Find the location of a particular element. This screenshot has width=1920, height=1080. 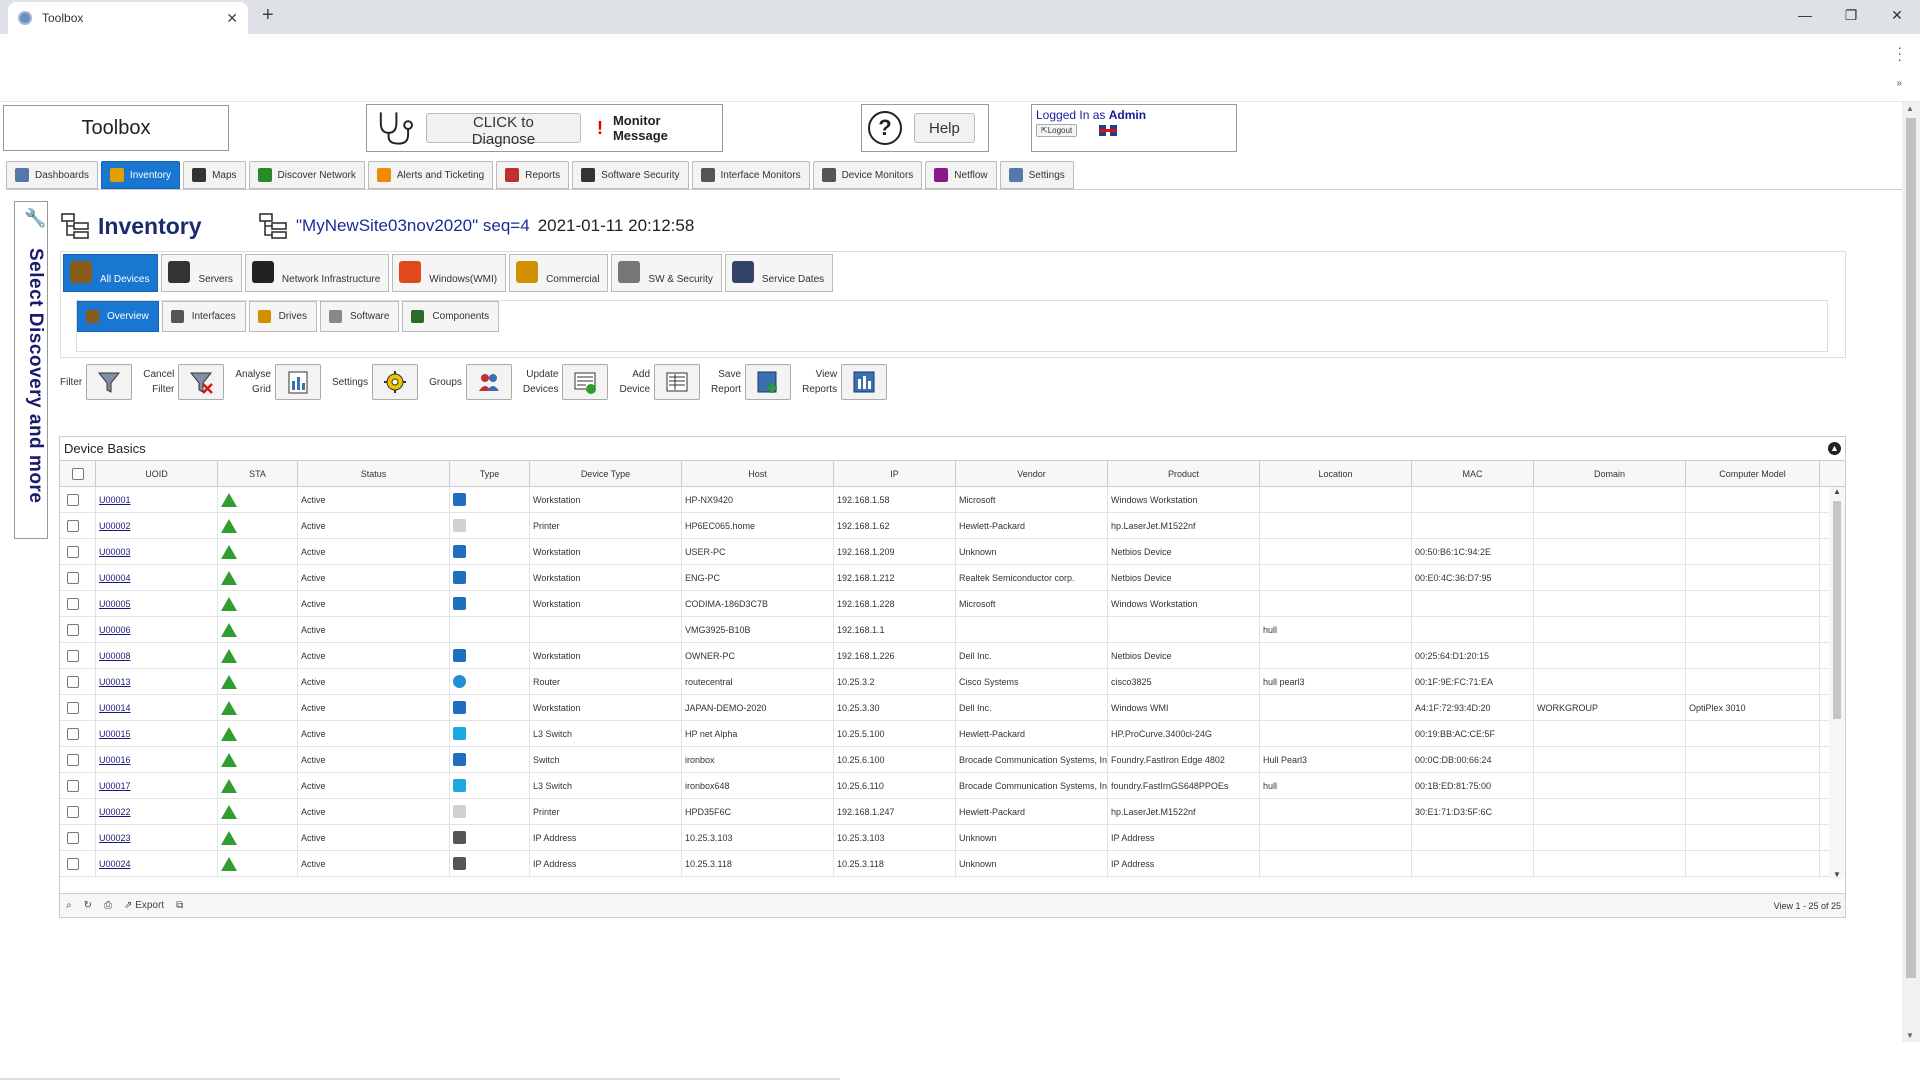

browser-menu-icon: · · · is located at coordinates (1899, 53).